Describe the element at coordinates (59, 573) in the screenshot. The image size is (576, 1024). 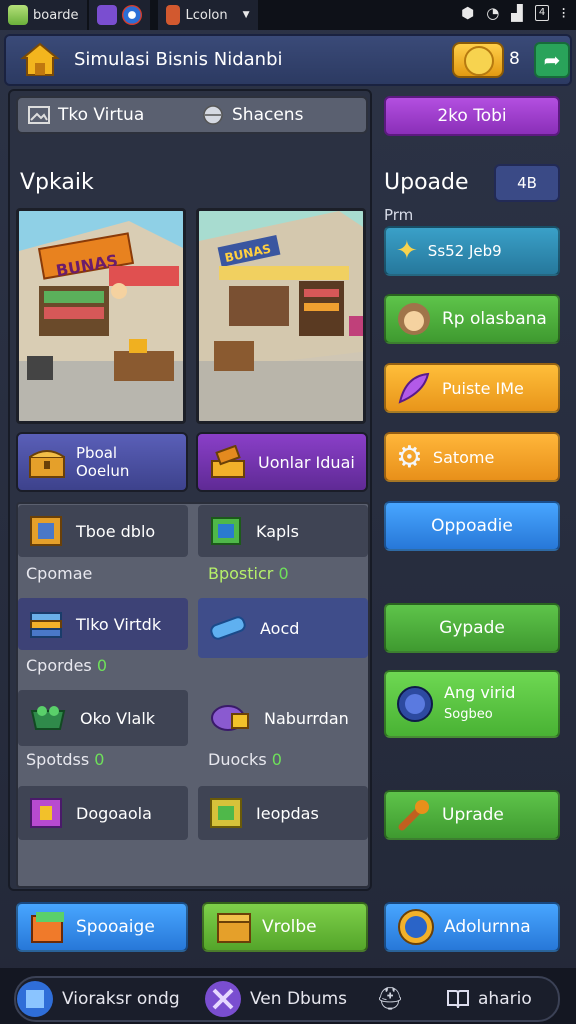
I see `item-caption: Cpomae` at that location.